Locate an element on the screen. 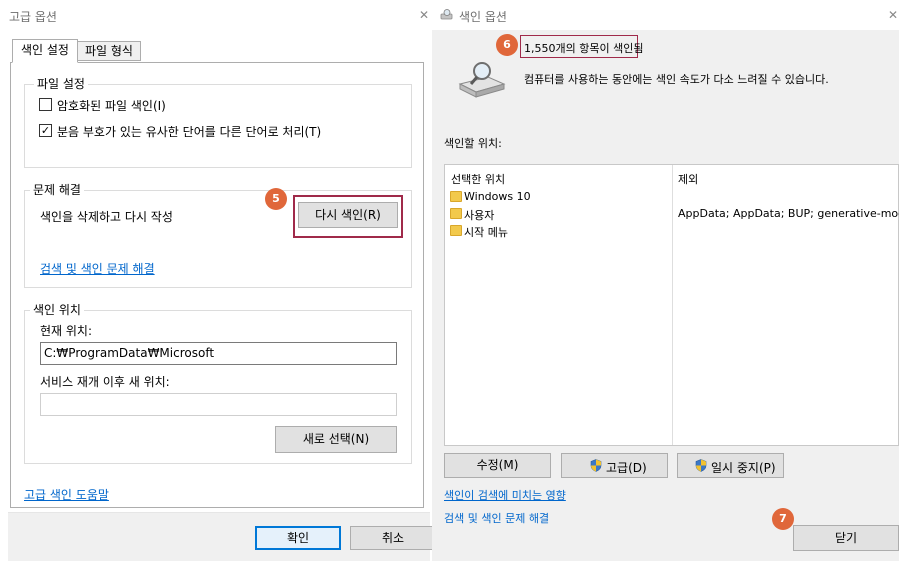 The width and height of the screenshot is (899, 561). drive-search-icon is located at coordinates (481, 82).